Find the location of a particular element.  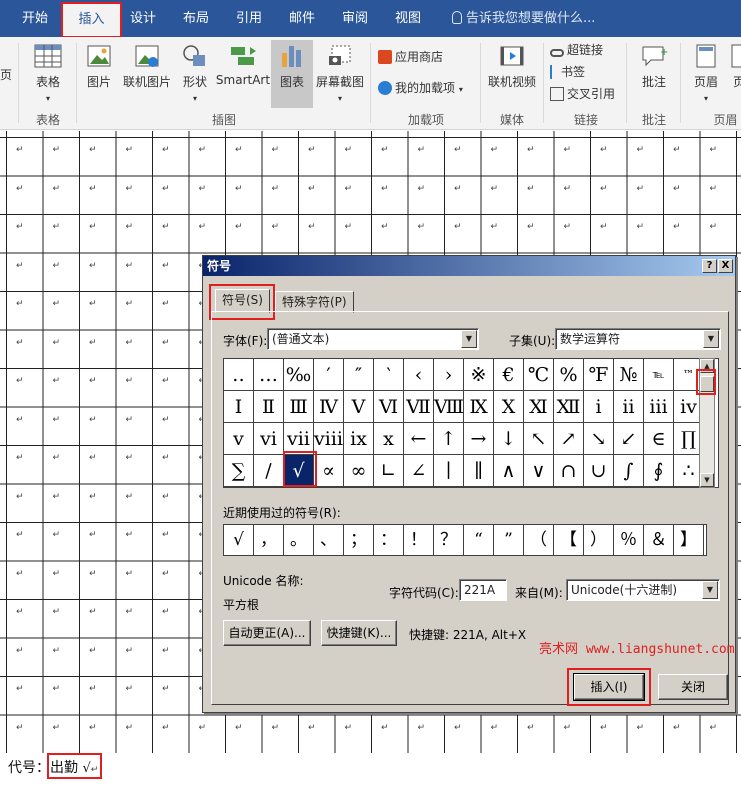

symbol-cell: › is located at coordinates (449, 375).